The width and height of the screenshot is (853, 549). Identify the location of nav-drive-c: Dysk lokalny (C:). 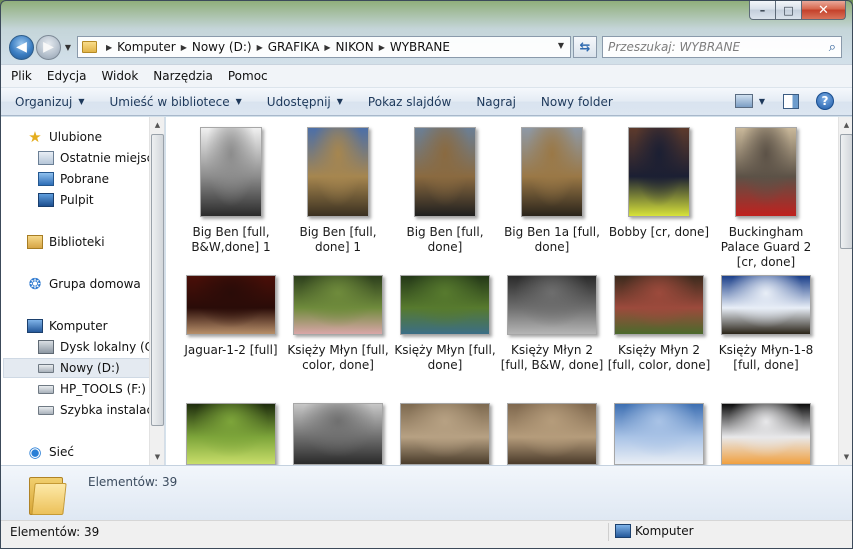
(100, 347).